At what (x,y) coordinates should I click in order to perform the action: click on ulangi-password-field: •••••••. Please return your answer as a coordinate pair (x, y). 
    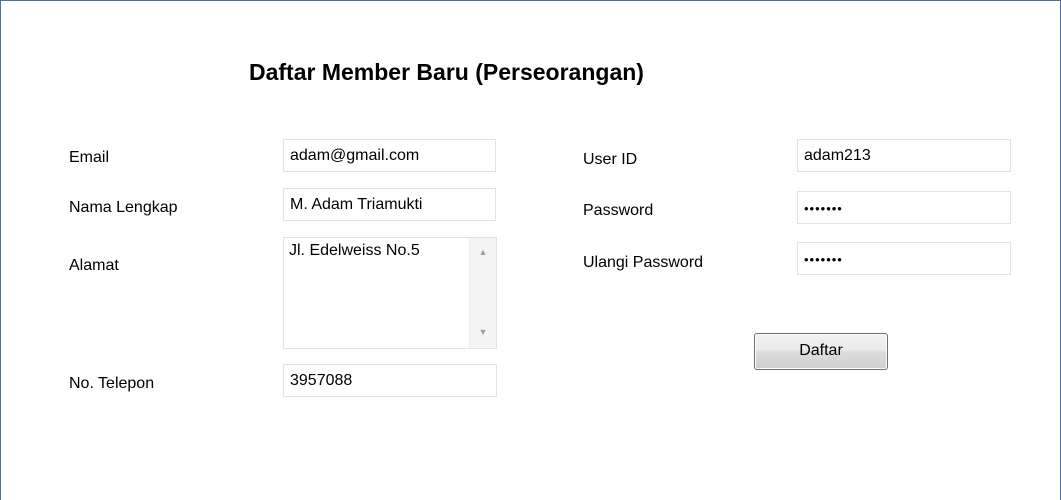
    Looking at the image, I should click on (904, 258).